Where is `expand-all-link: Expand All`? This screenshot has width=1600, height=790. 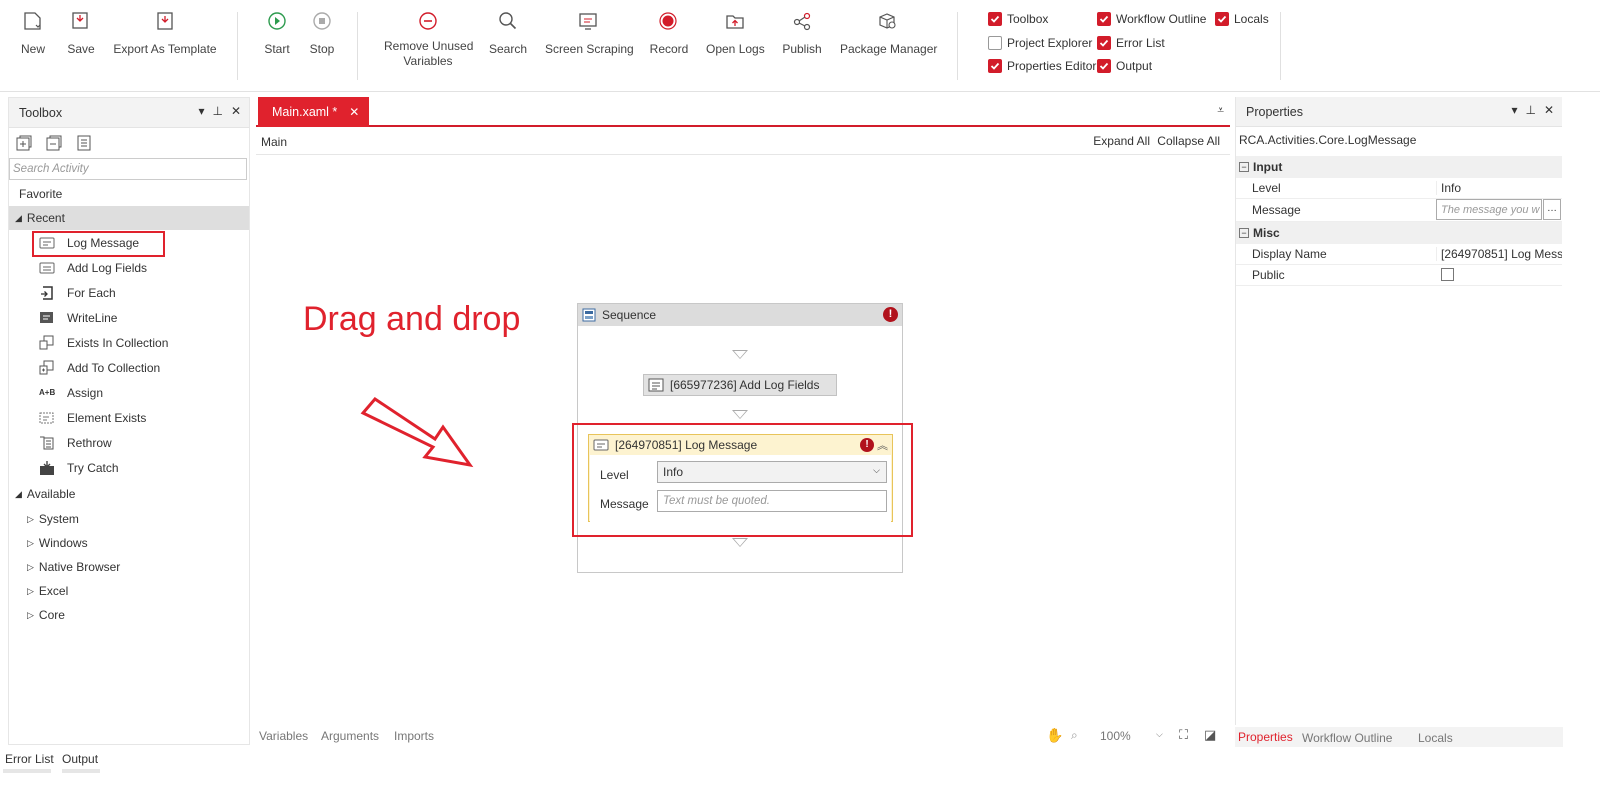 expand-all-link: Expand All is located at coordinates (1121, 141).